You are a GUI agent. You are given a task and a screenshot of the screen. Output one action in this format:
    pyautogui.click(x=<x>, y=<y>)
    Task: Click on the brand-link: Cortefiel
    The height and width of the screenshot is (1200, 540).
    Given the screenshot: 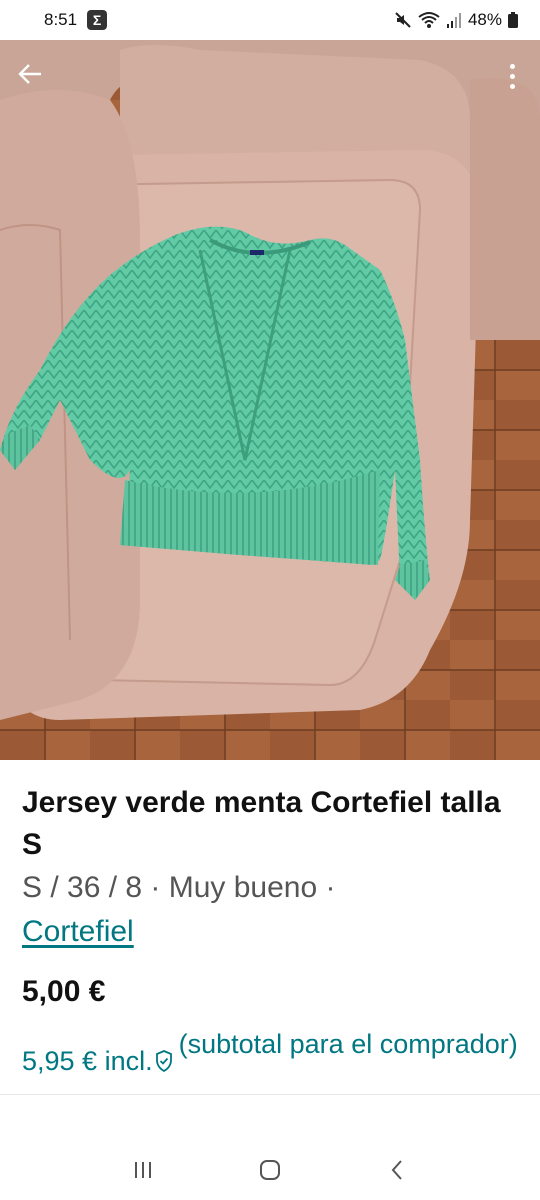 What is the action you would take?
    pyautogui.click(x=78, y=931)
    